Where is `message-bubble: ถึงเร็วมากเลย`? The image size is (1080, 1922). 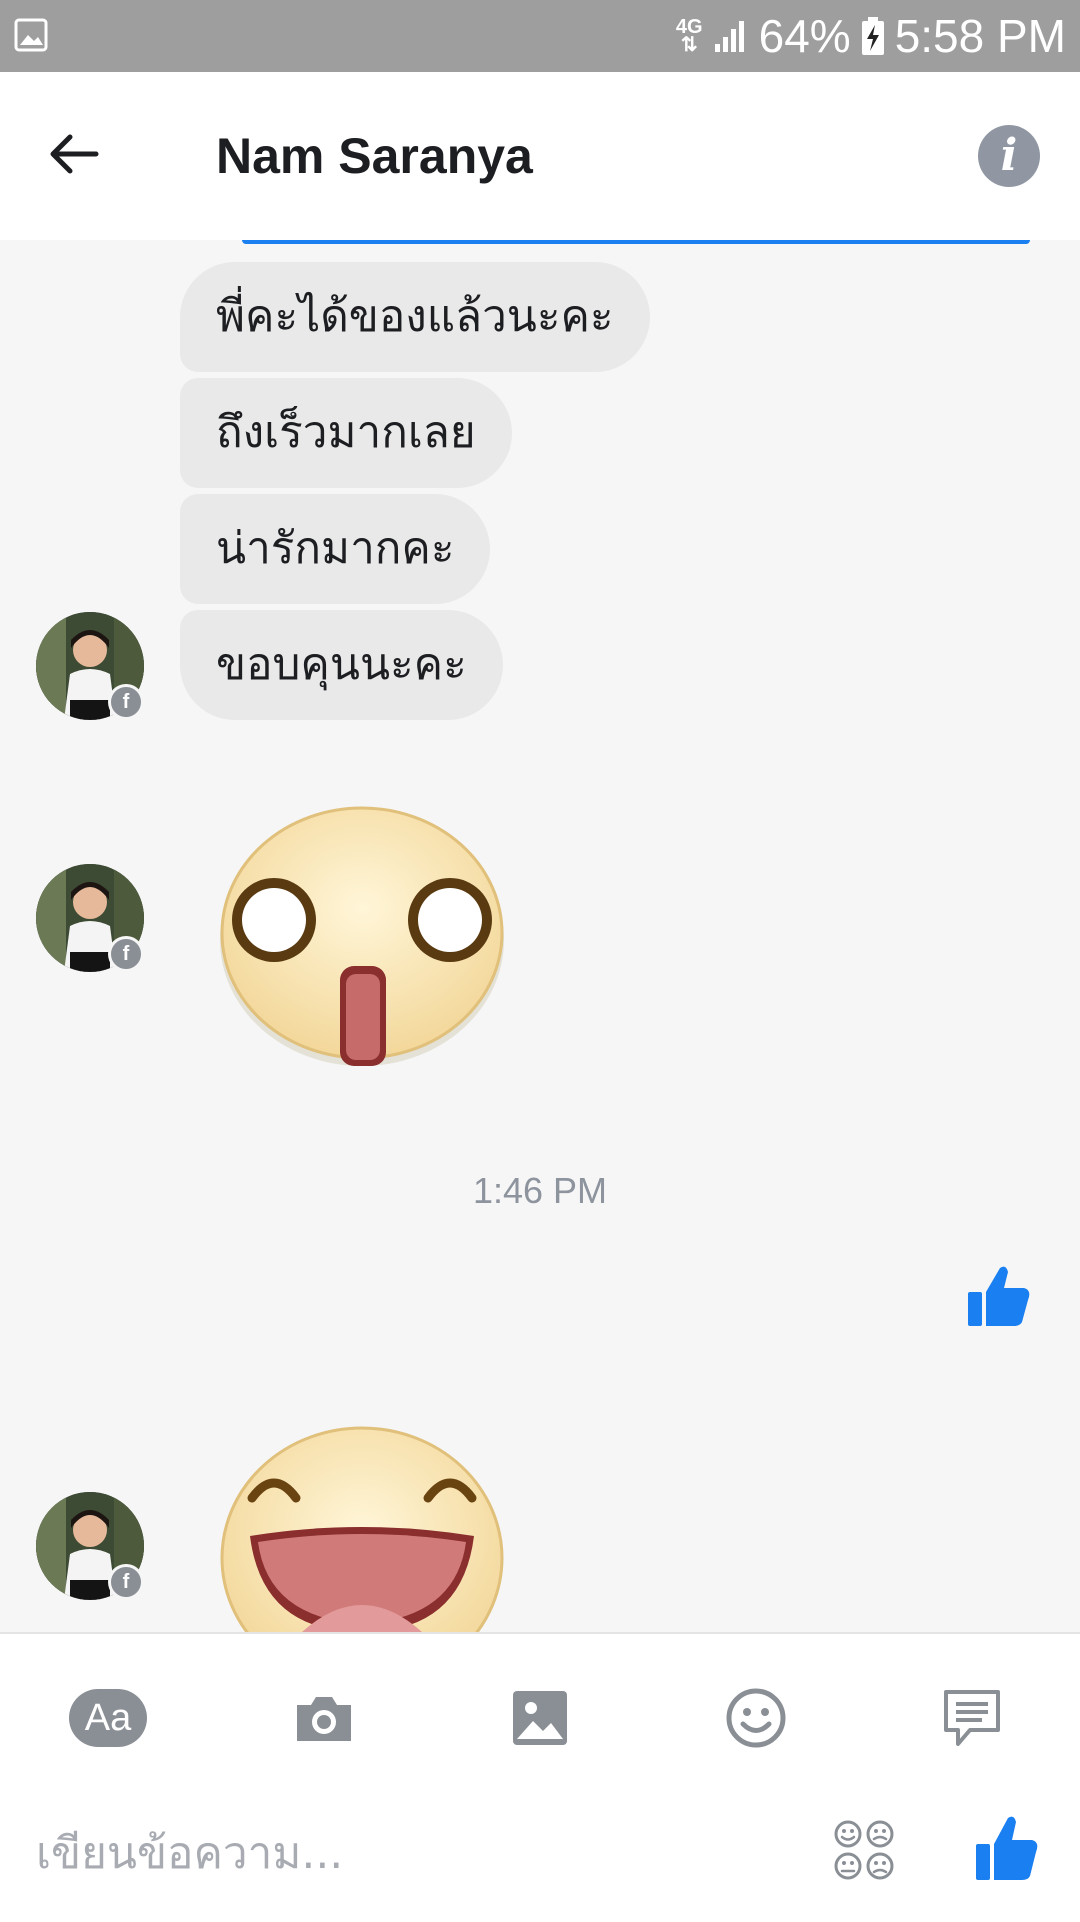 message-bubble: ถึงเร็วมากเลย is located at coordinates (346, 433).